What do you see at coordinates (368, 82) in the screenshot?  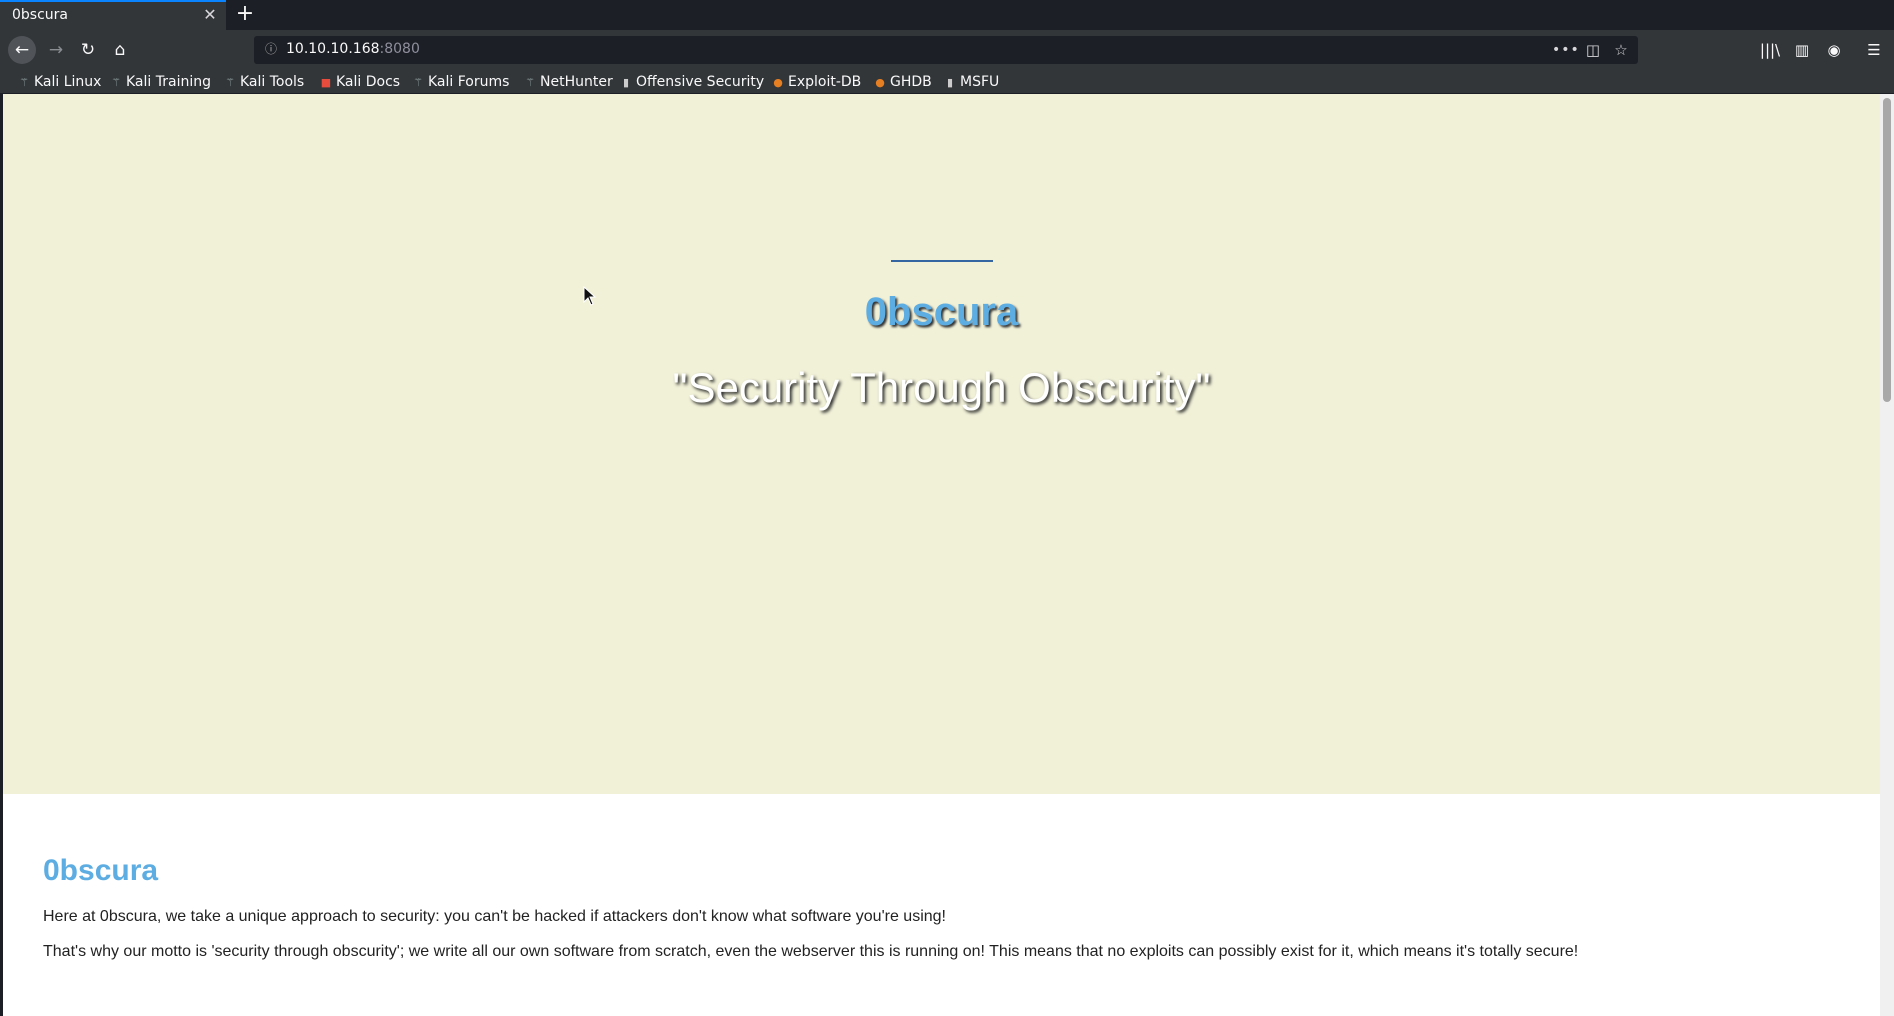 I see `bookmark-label: Kali Docs` at bounding box center [368, 82].